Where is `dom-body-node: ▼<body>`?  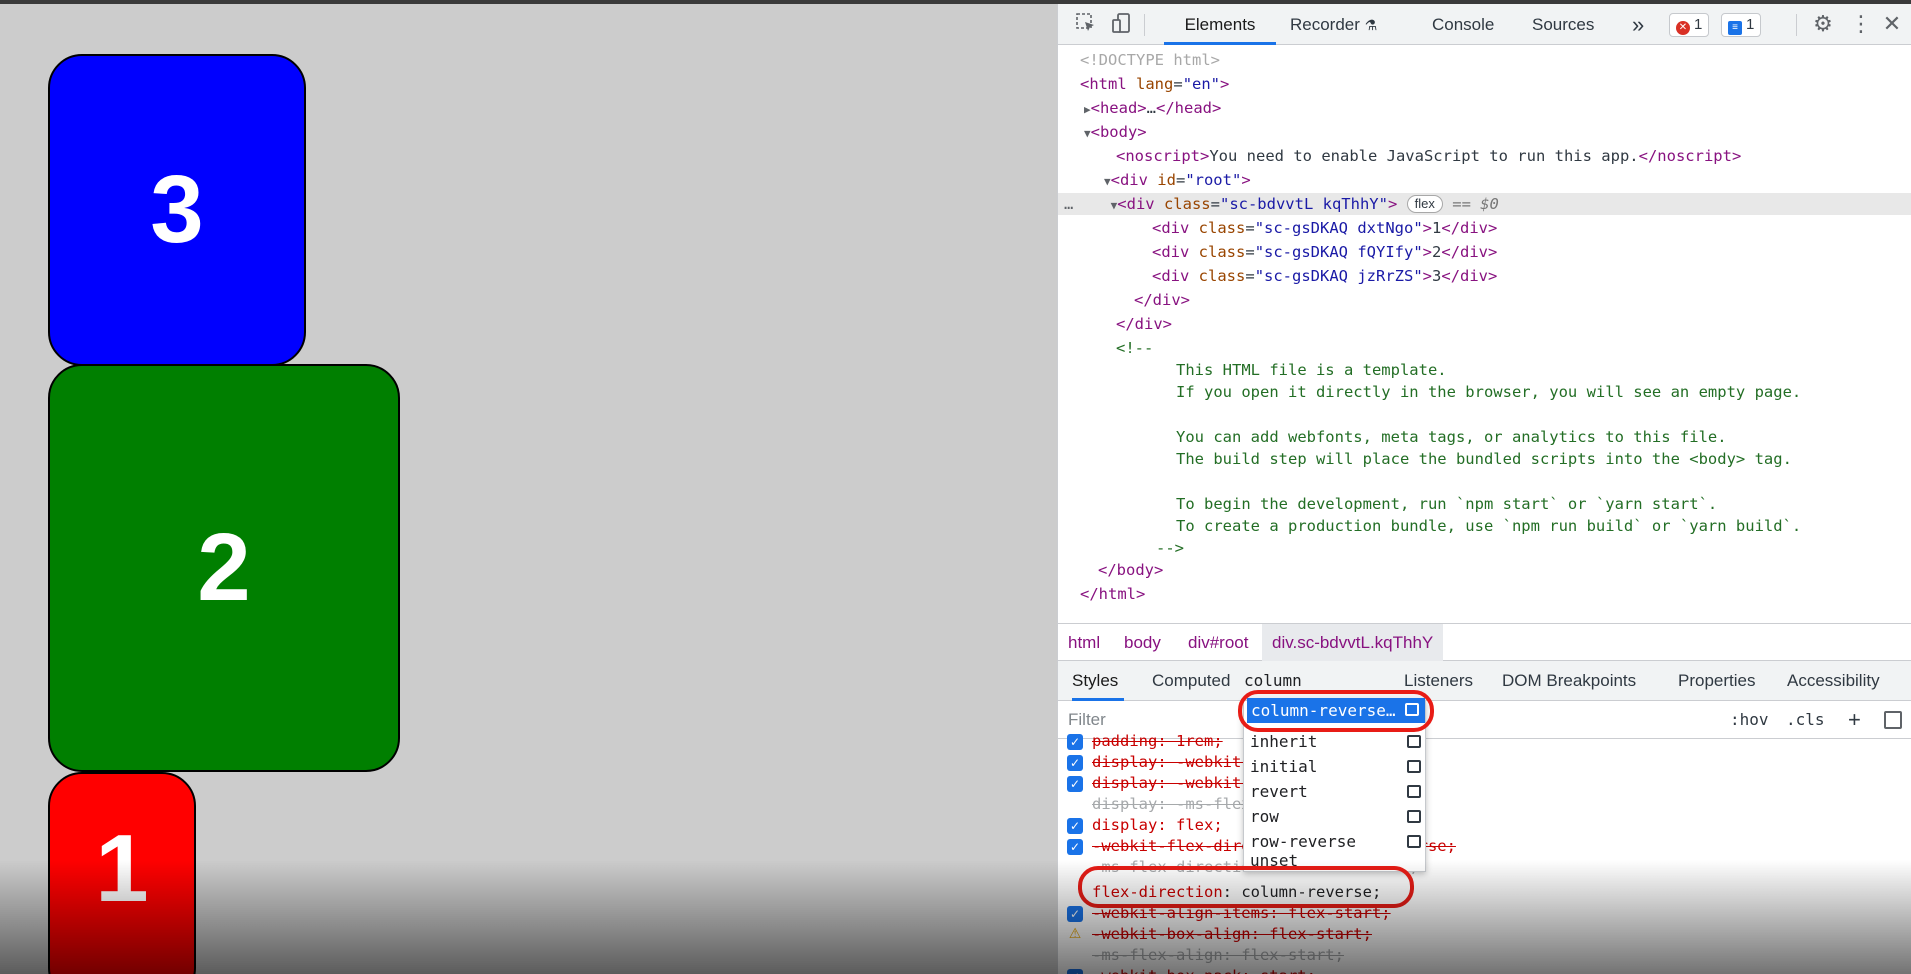 dom-body-node: ▼<body> is located at coordinates (1484, 132).